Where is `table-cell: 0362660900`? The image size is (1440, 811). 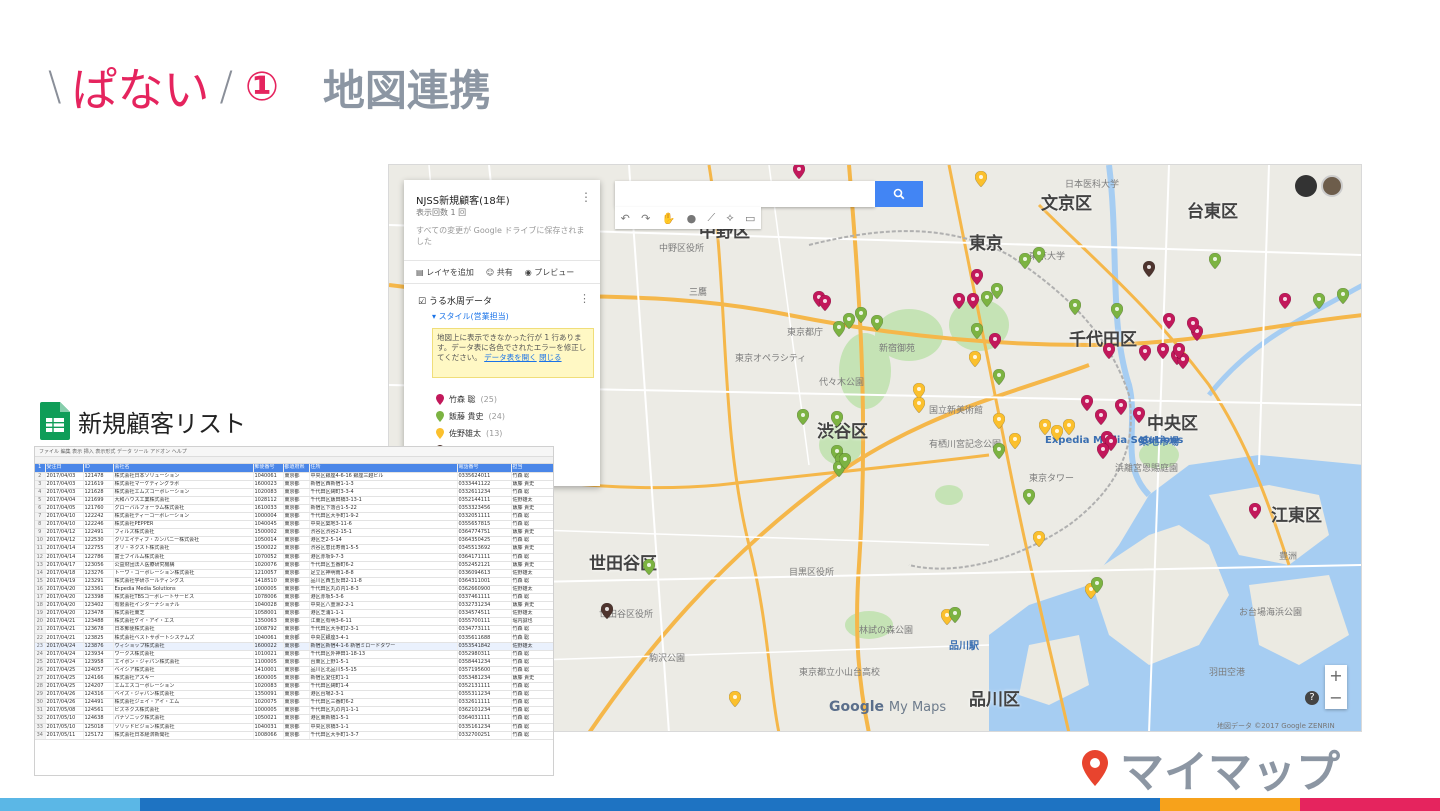 table-cell: 0362660900 is located at coordinates (484, 590).